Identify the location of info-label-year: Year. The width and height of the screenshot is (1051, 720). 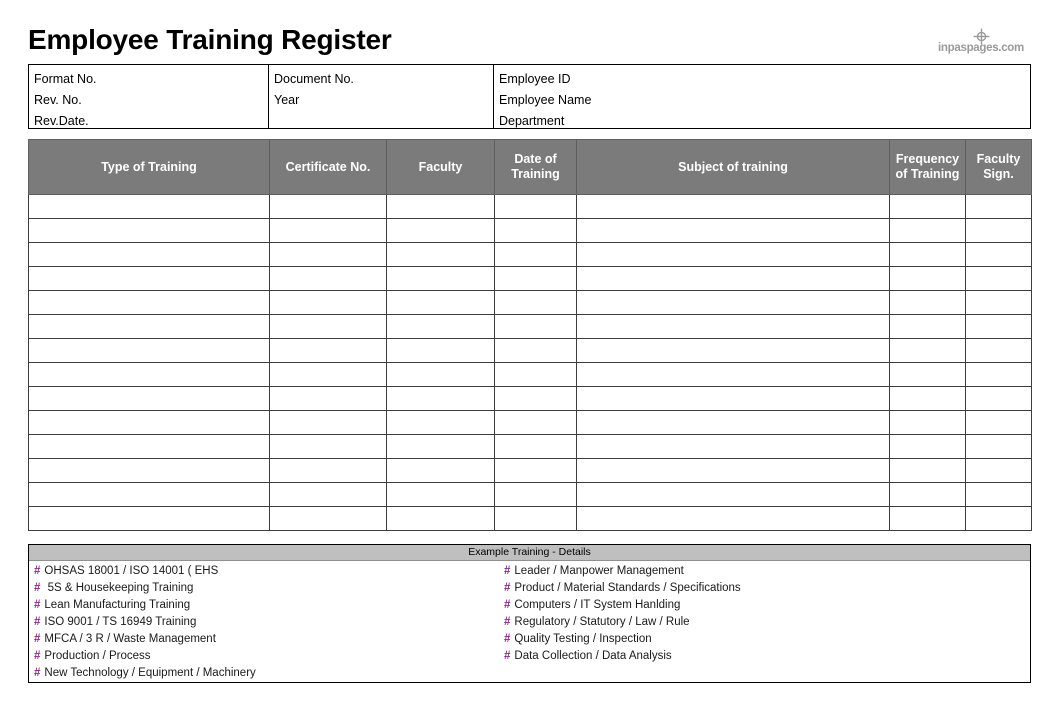
(287, 100).